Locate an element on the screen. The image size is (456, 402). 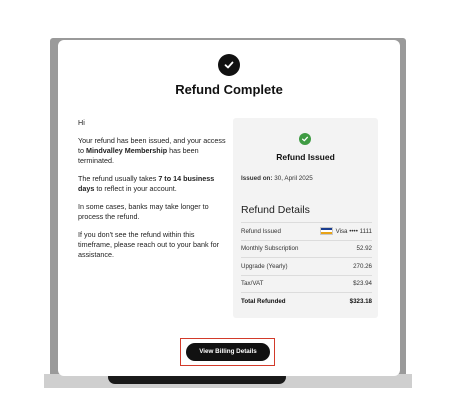
issued-on: Issued on: 30, April 2025 is located at coordinates (277, 178).